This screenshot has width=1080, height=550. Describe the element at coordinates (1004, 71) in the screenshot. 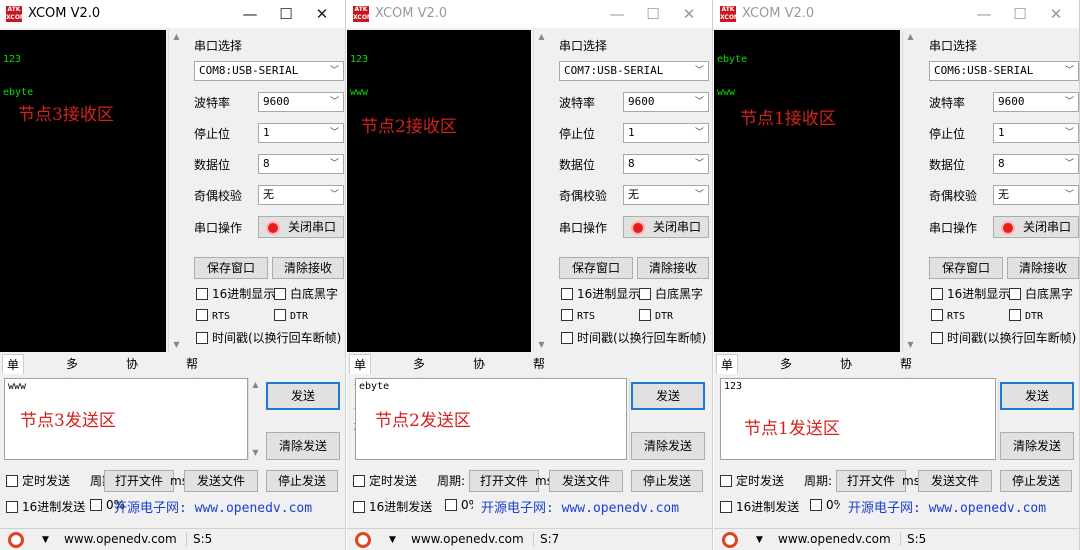

I see `port-select: COM6:USB-SERIAL ﹀` at that location.